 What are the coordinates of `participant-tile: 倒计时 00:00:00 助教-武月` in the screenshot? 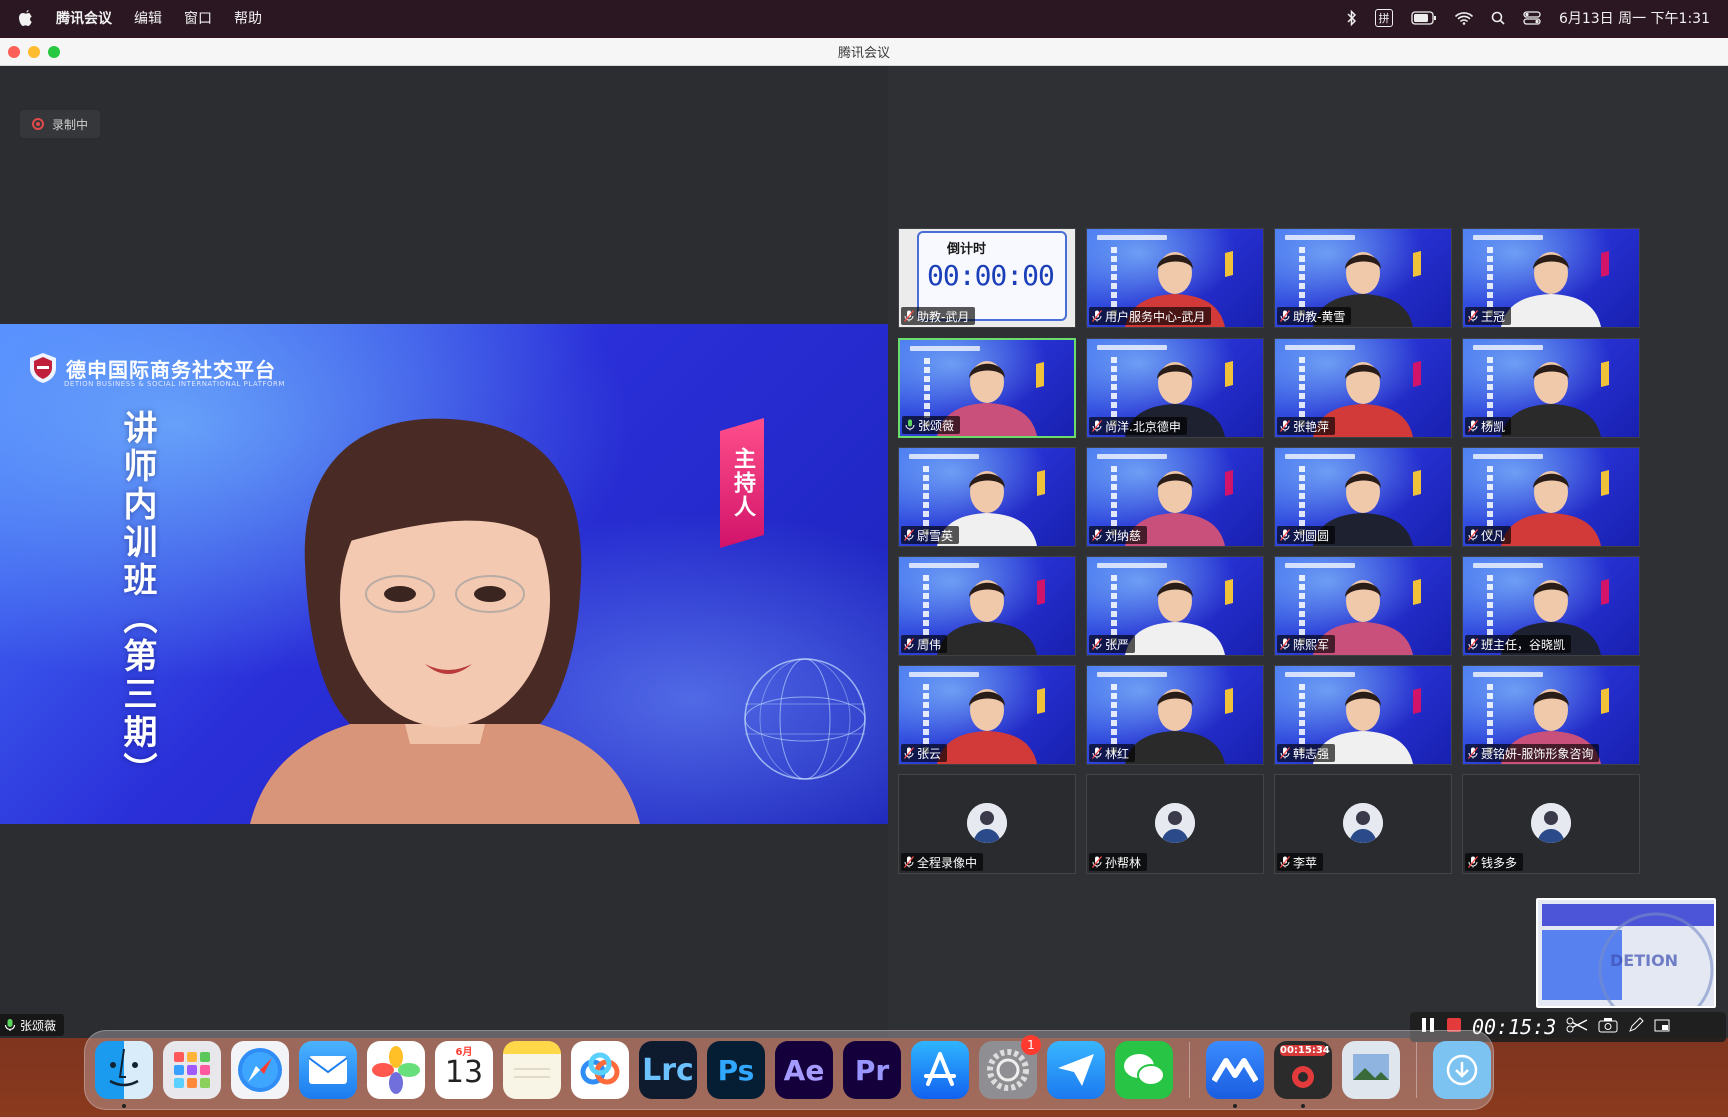 It's located at (987, 278).